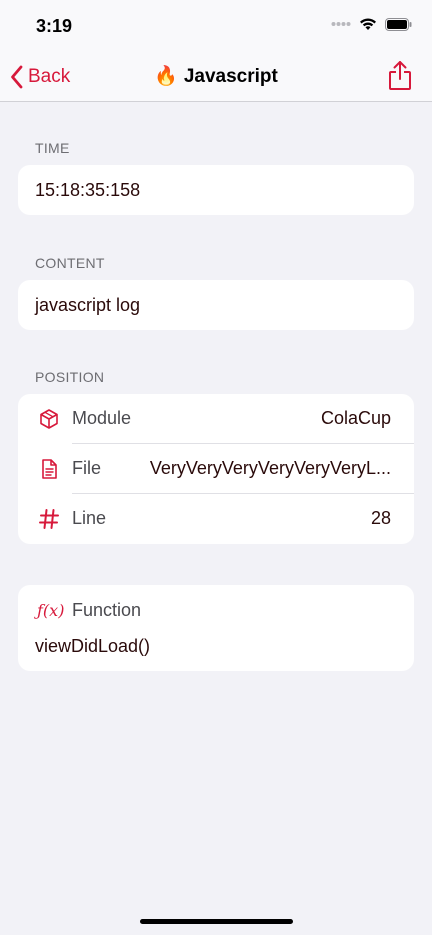 The height and width of the screenshot is (935, 432). What do you see at coordinates (70, 377) in the screenshot?
I see `position-section-header: POSITION` at bounding box center [70, 377].